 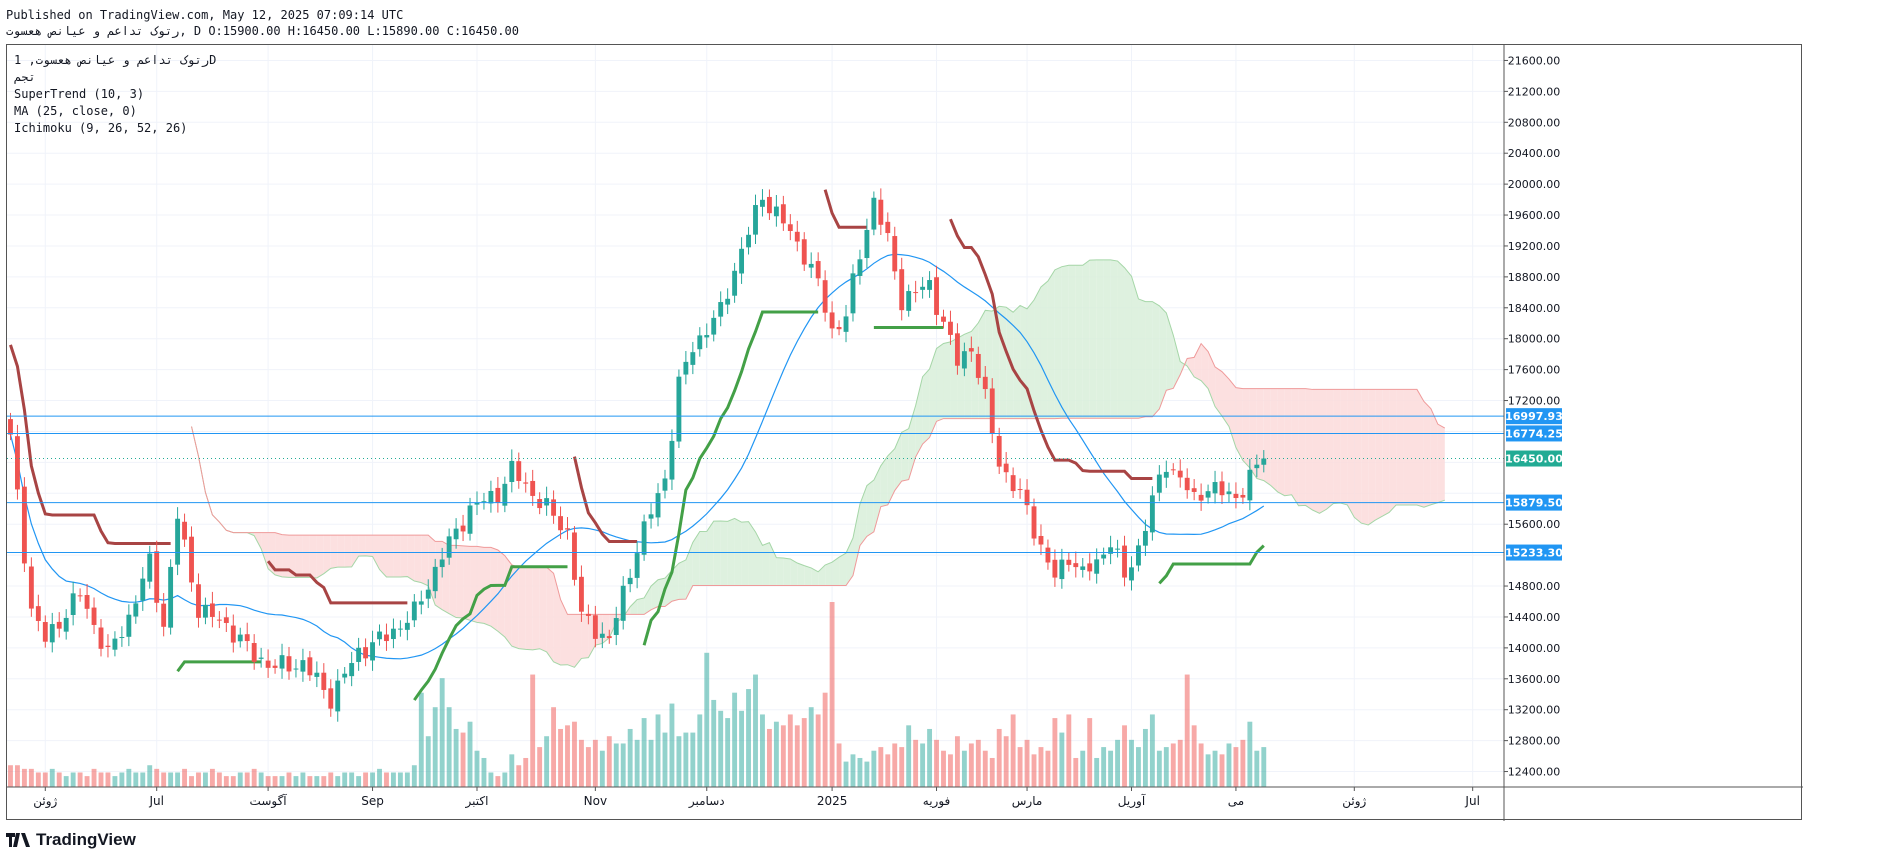 I want to click on level-label-1: 16774.25, so click(x=1534, y=433).